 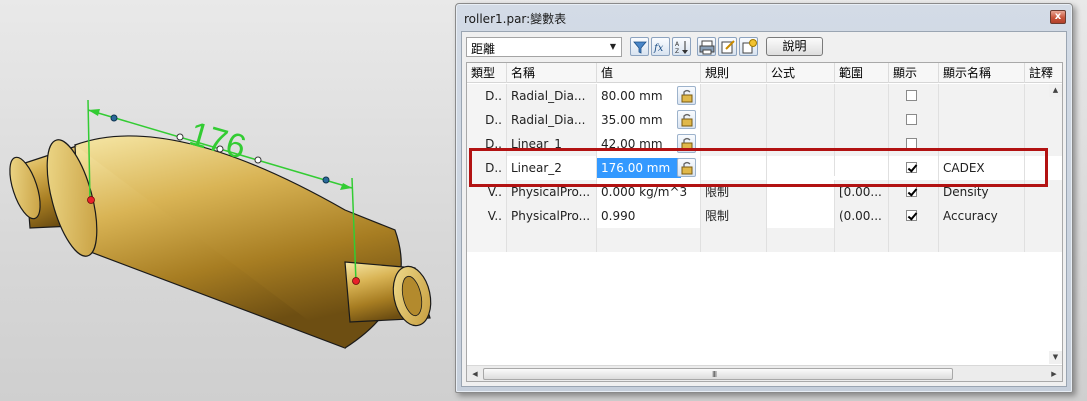 I want to click on cell-value: 42.00 mm, so click(x=649, y=144).